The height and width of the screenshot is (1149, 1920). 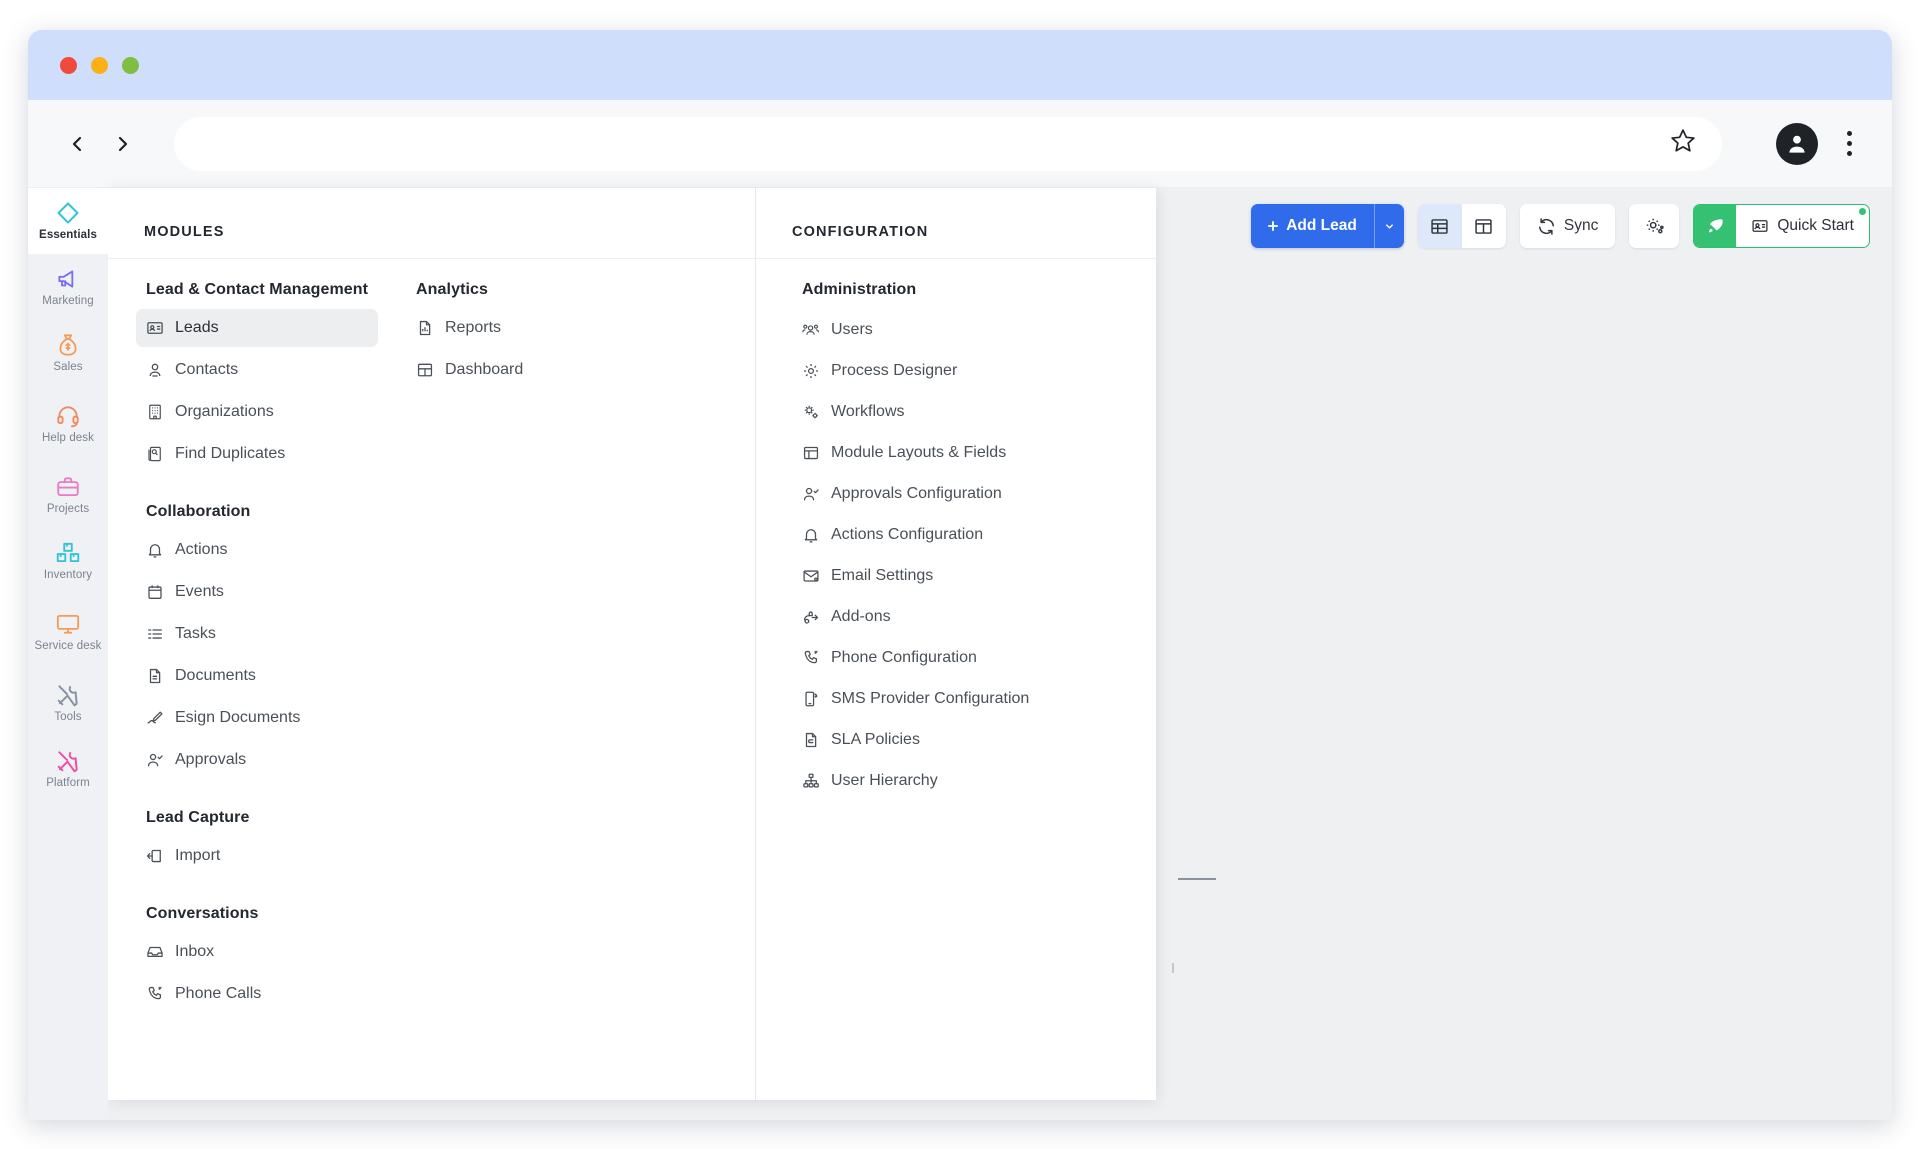 I want to click on menu-item-label: SMS Provider Configuration, so click(x=930, y=698).